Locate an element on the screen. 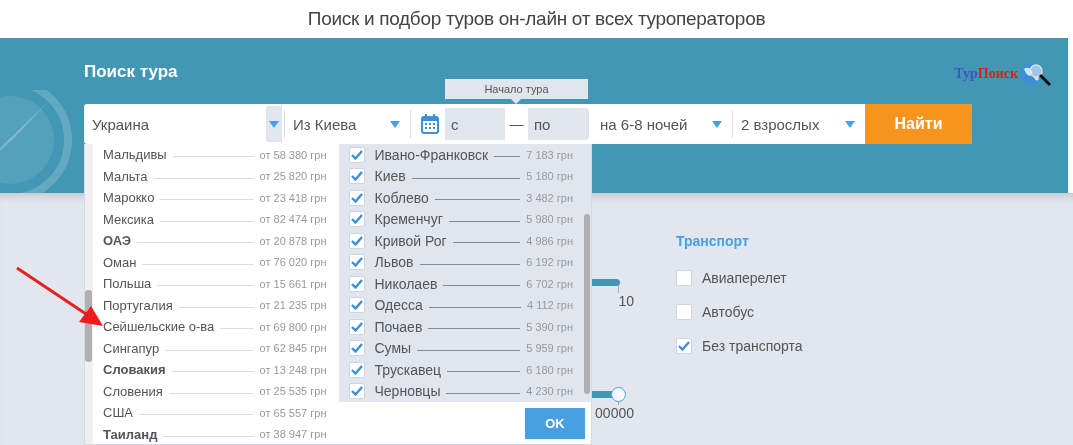  country-item: Таиланд is located at coordinates (130, 434).